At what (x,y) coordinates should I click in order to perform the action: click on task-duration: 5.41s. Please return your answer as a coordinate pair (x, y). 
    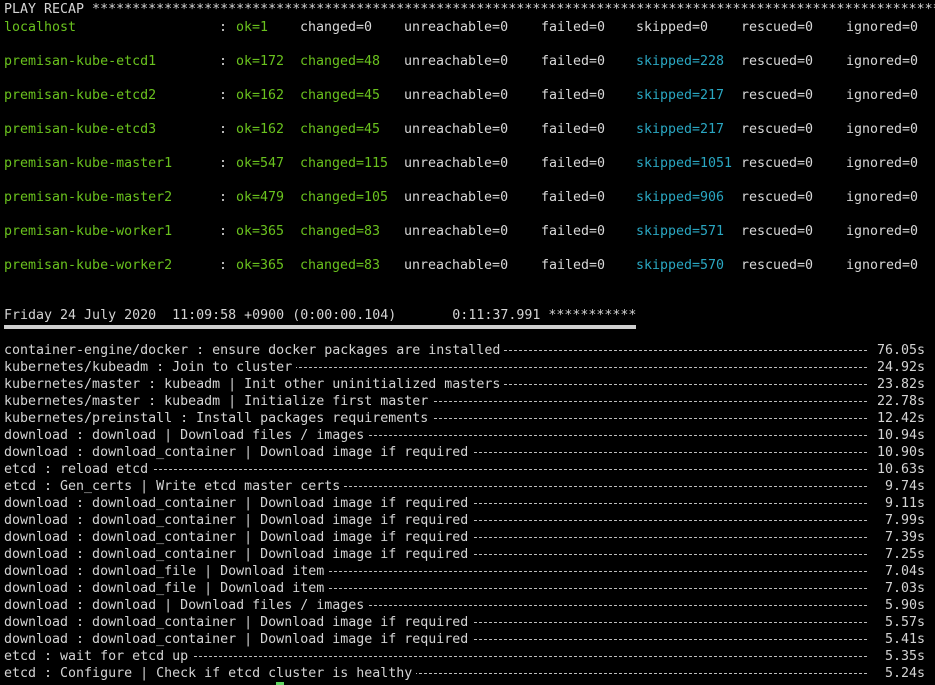
    Looking at the image, I should click on (902, 639).